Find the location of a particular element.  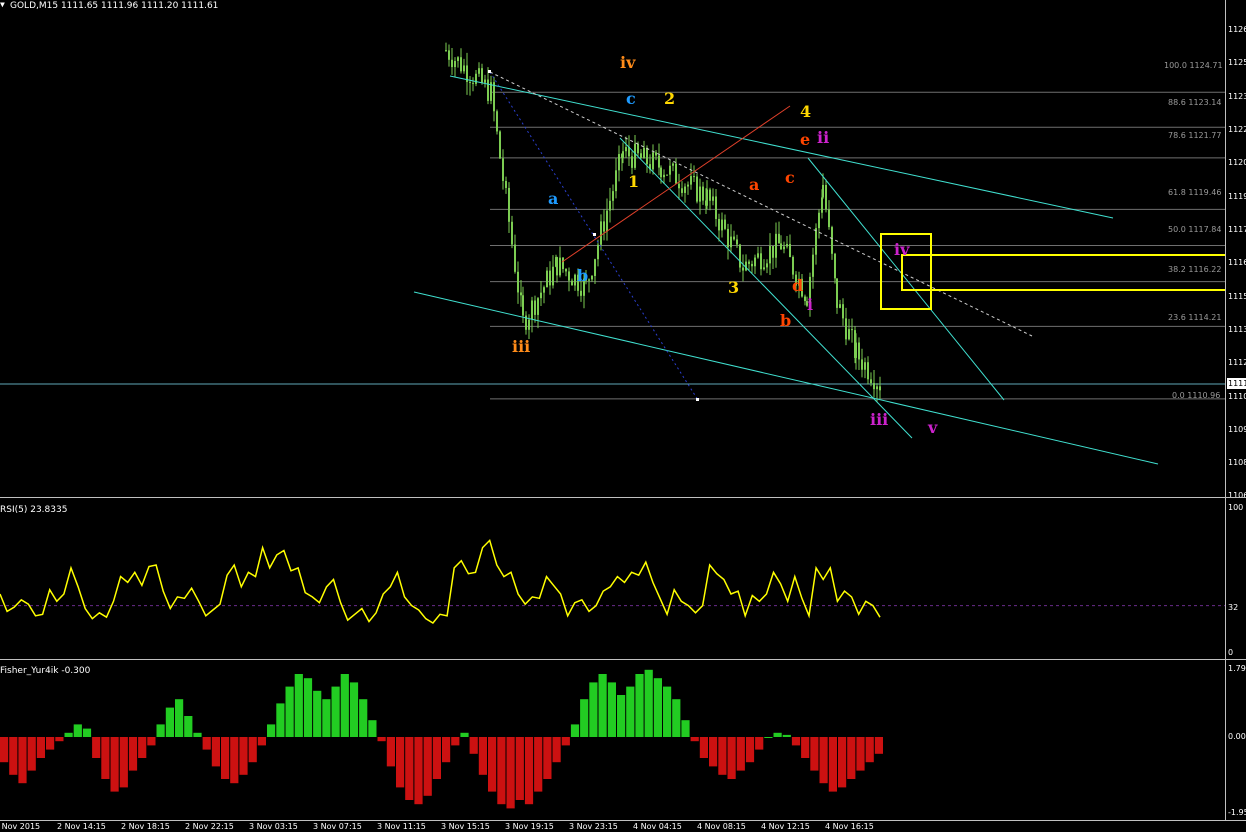

wave-label: ii is located at coordinates (823, 137).